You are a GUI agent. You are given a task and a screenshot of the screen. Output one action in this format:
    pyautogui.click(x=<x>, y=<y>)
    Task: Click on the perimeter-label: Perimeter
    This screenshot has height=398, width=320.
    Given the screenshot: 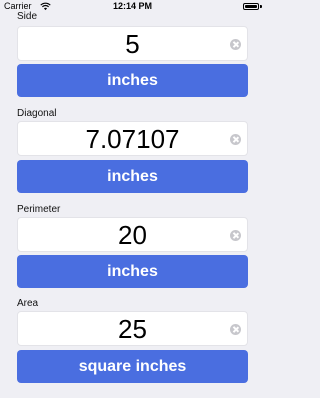 What is the action you would take?
    pyautogui.click(x=39, y=209)
    